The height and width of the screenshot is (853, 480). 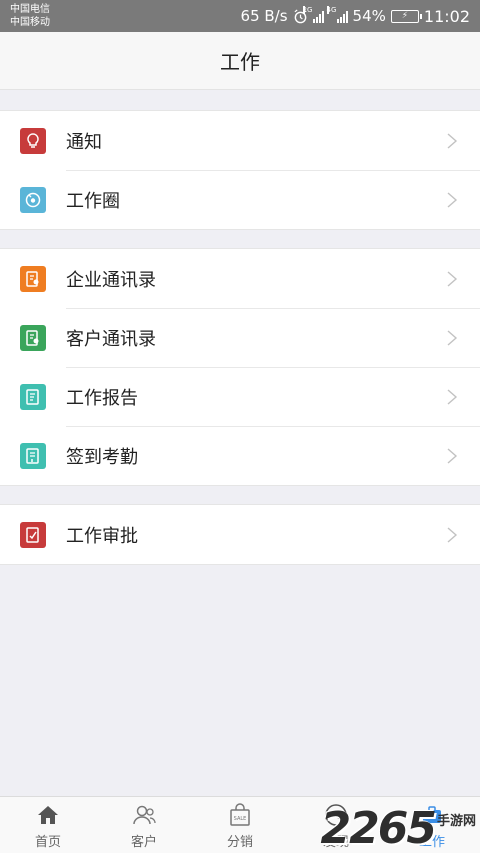 I want to click on tab-label: 分销, so click(x=239, y=842).